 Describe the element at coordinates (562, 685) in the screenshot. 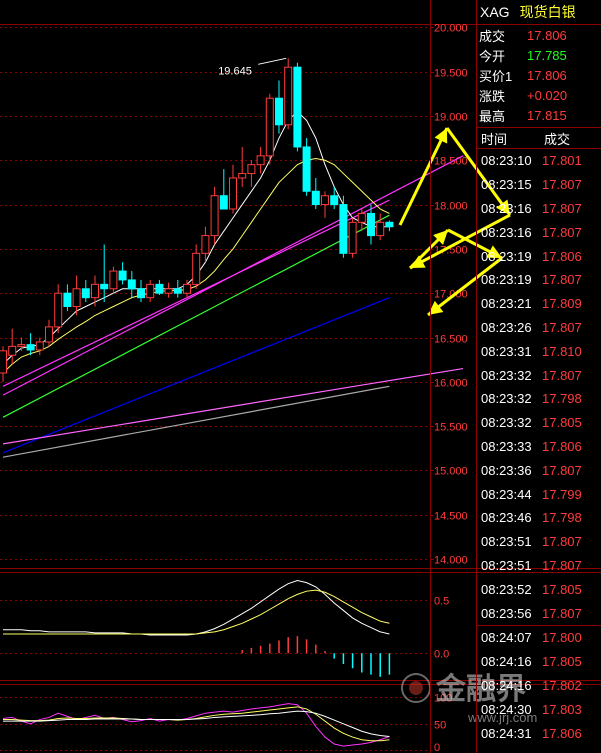

I see `tick-price: 17.802` at that location.